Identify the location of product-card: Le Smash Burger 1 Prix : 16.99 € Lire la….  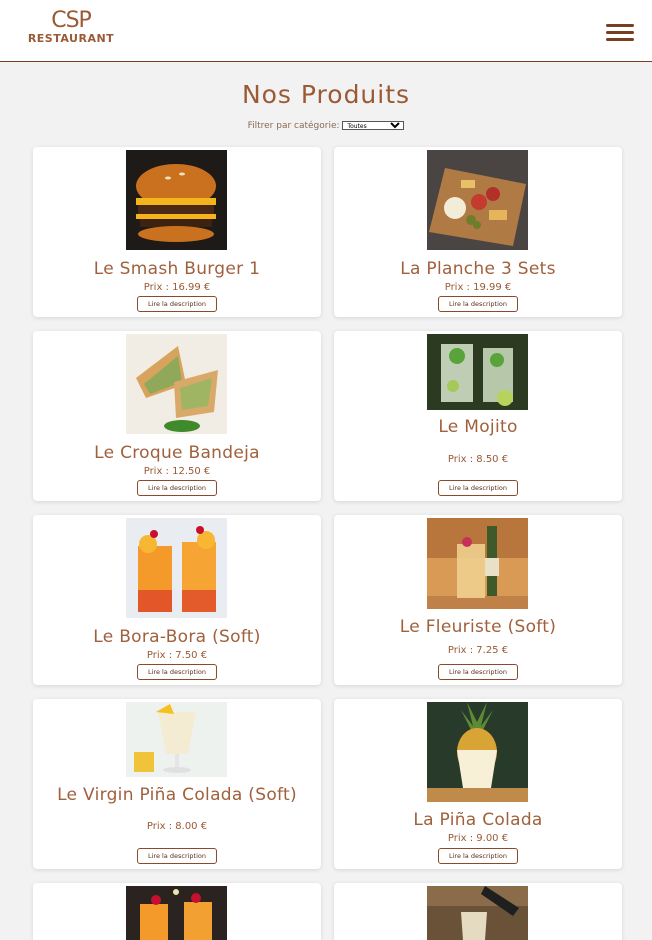
(177, 232).